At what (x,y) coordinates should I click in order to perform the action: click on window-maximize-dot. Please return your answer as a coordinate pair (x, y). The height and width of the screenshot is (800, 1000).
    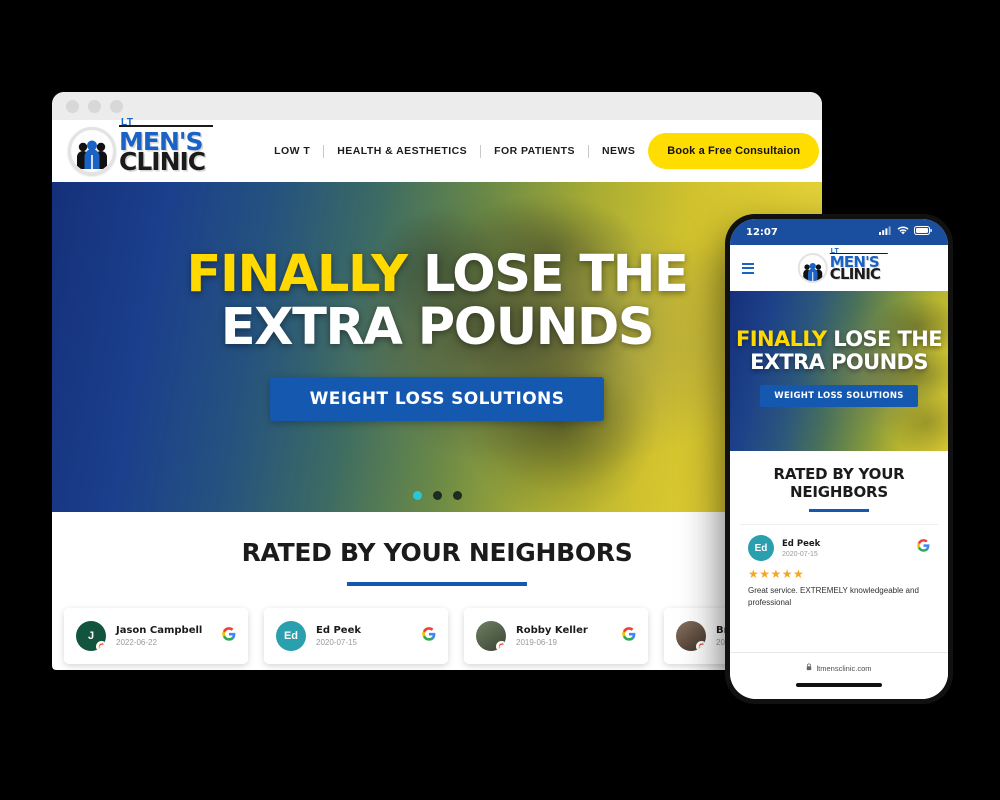
    Looking at the image, I should click on (116, 106).